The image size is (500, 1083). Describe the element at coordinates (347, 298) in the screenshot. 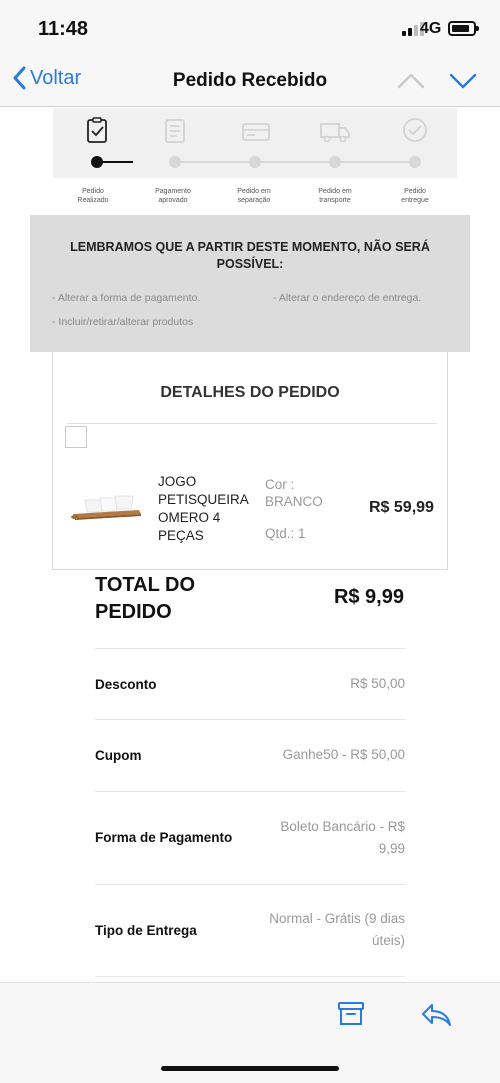

I see `notice-item: - Alterar o endereço de entrega.` at that location.